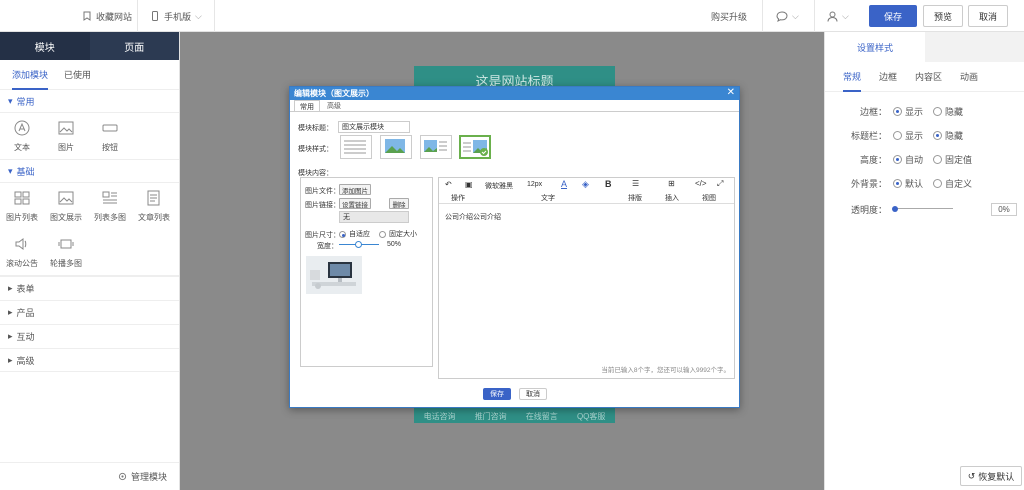 This screenshot has width=1024, height=490. What do you see at coordinates (110, 206) in the screenshot?
I see `module-list-multi-image: 列表多图` at bounding box center [110, 206].